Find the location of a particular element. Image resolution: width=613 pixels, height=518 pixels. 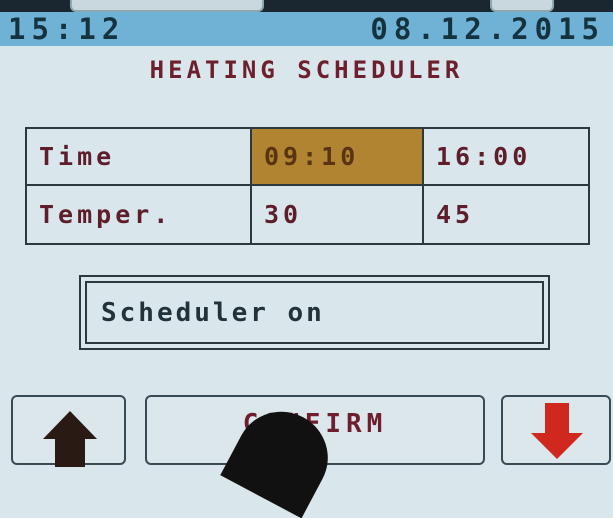

current-date: 08.12.2015 is located at coordinates (487, 29).